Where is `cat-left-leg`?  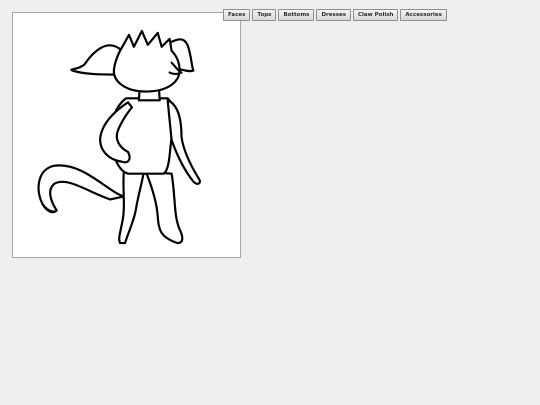 cat-left-leg is located at coordinates (131, 206).